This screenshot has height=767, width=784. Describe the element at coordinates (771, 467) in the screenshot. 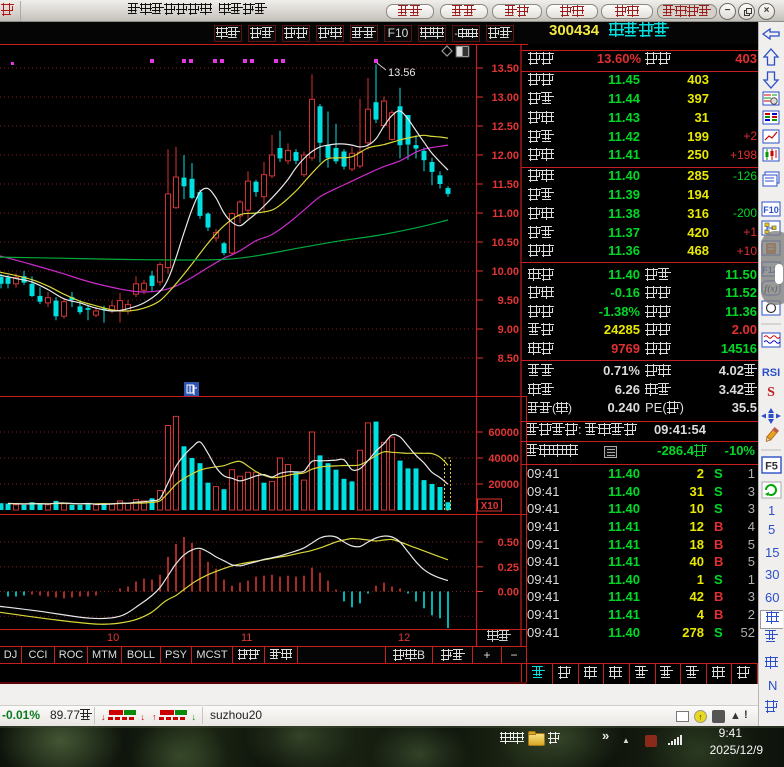

I see `svg-text: F5` at that location.